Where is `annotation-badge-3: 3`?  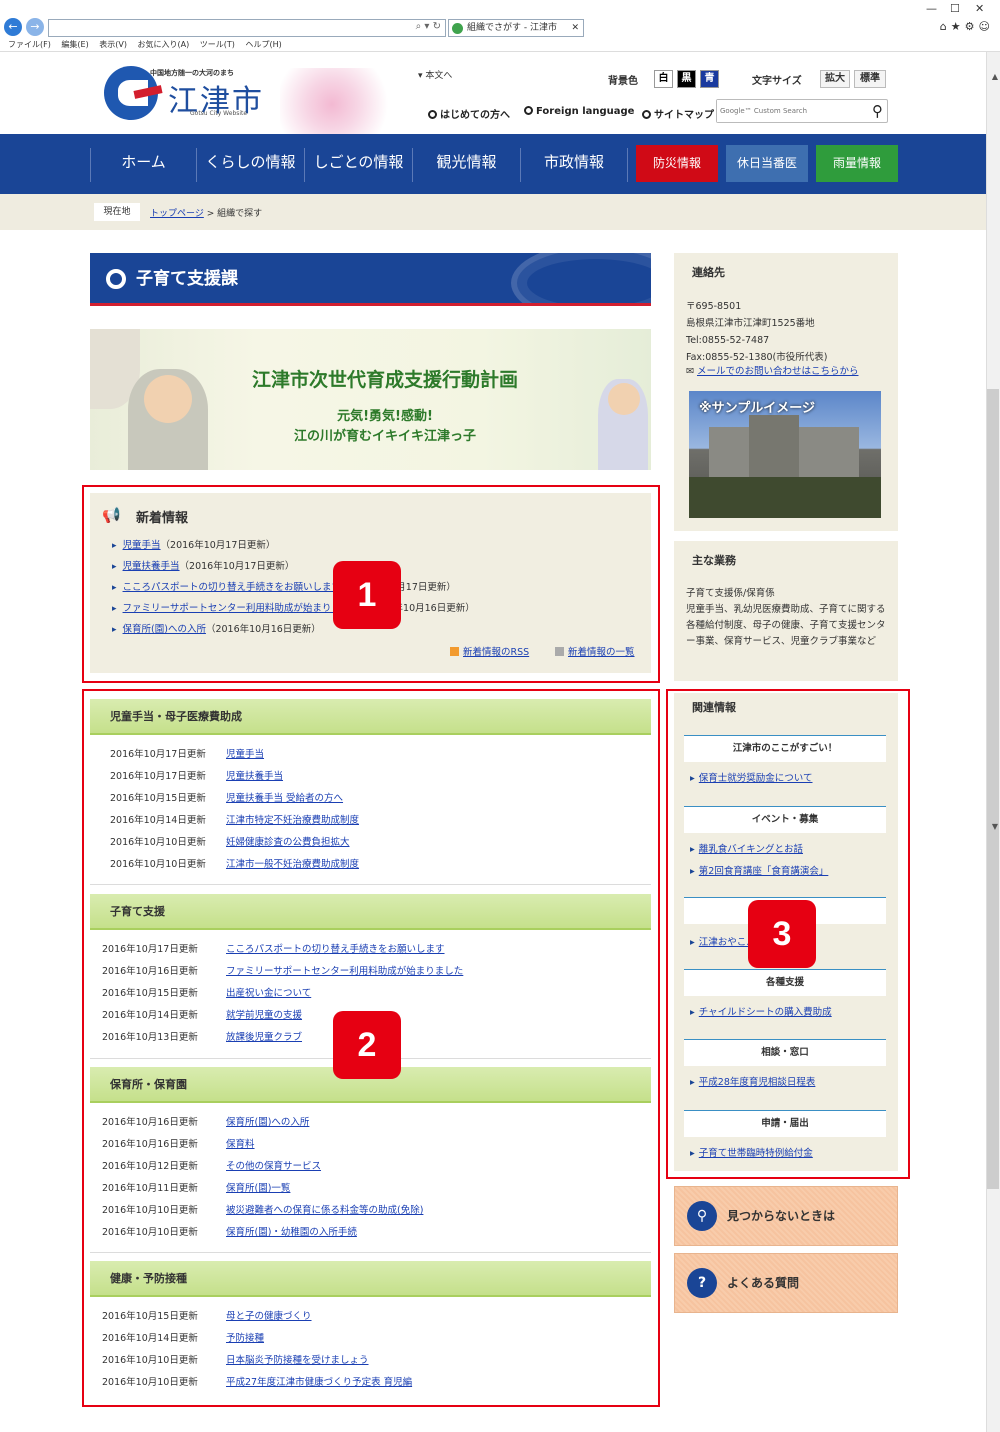 annotation-badge-3: 3 is located at coordinates (782, 934).